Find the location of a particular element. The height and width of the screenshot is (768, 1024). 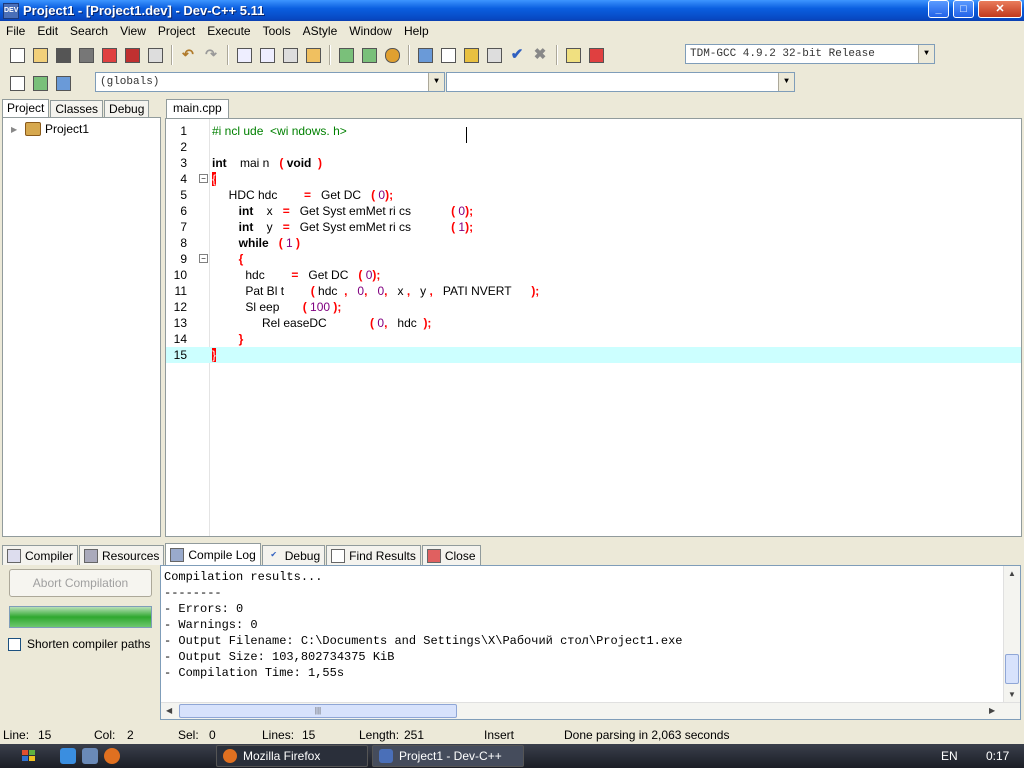

stop-execution-button: ✖ is located at coordinates (540, 55).